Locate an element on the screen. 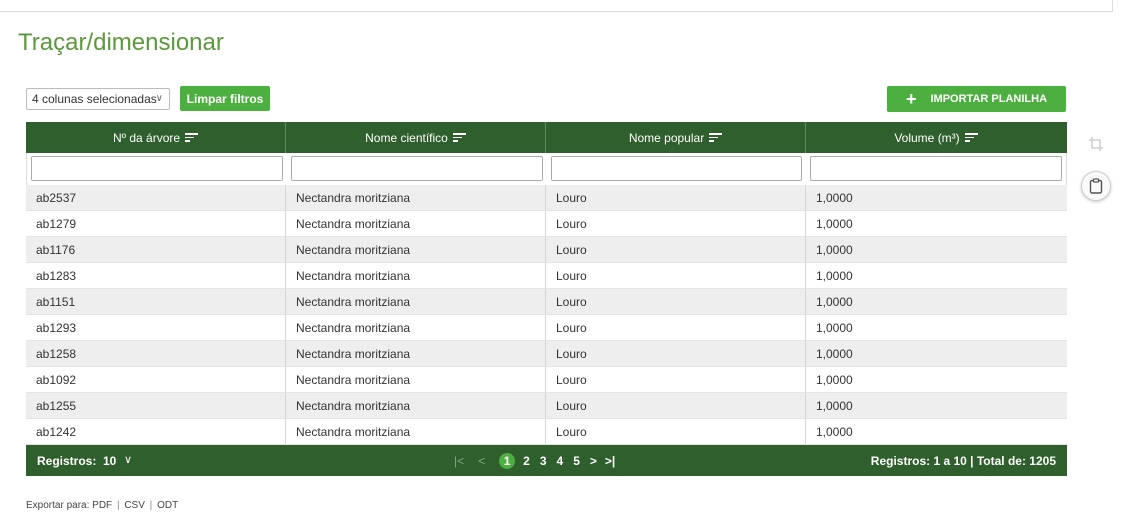 The image size is (1123, 515). page-button: 3 is located at coordinates (543, 461).